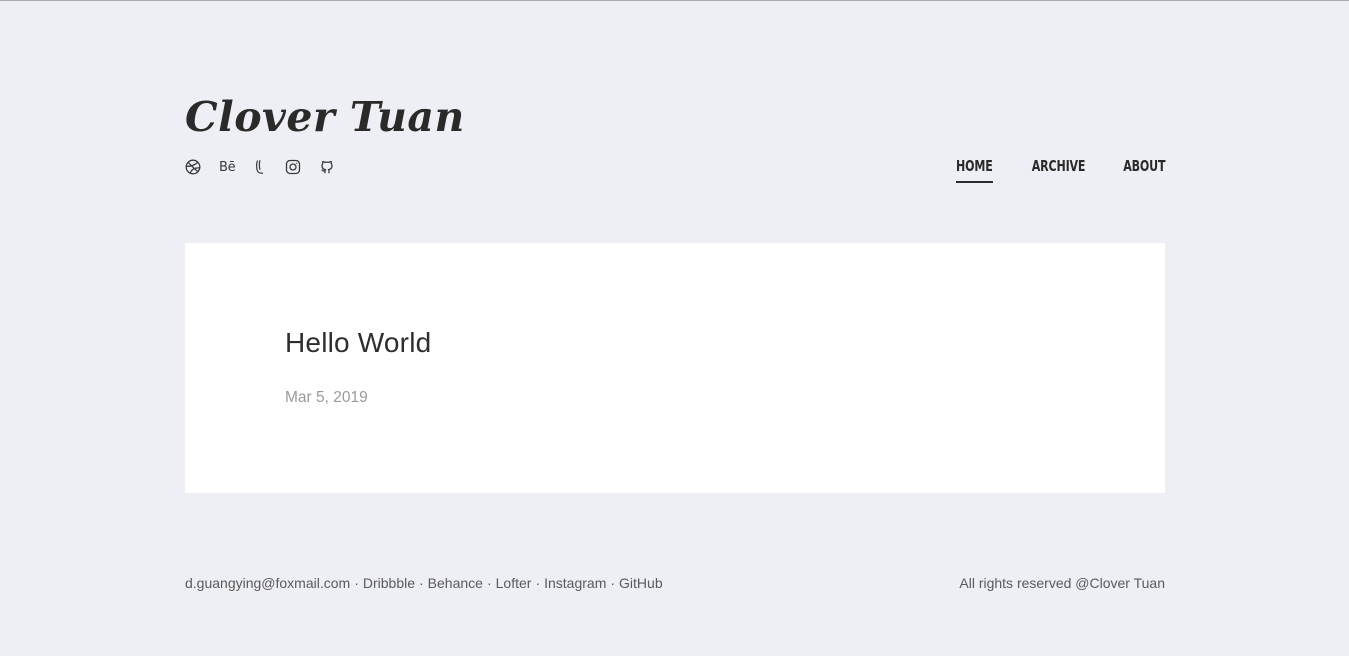  I want to click on nav-about: ABOUT, so click(1144, 166).